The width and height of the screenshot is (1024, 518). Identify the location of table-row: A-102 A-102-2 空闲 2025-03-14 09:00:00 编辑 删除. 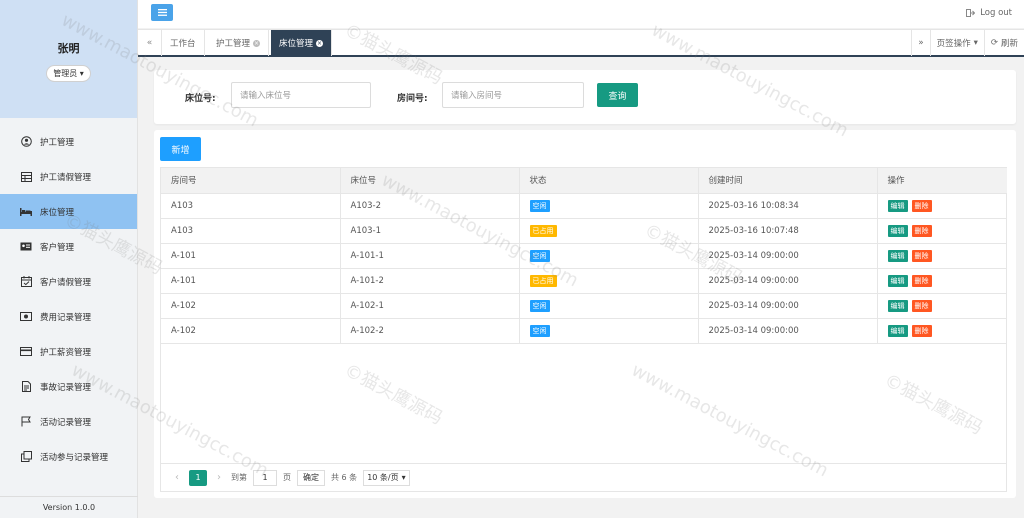
(584, 331).